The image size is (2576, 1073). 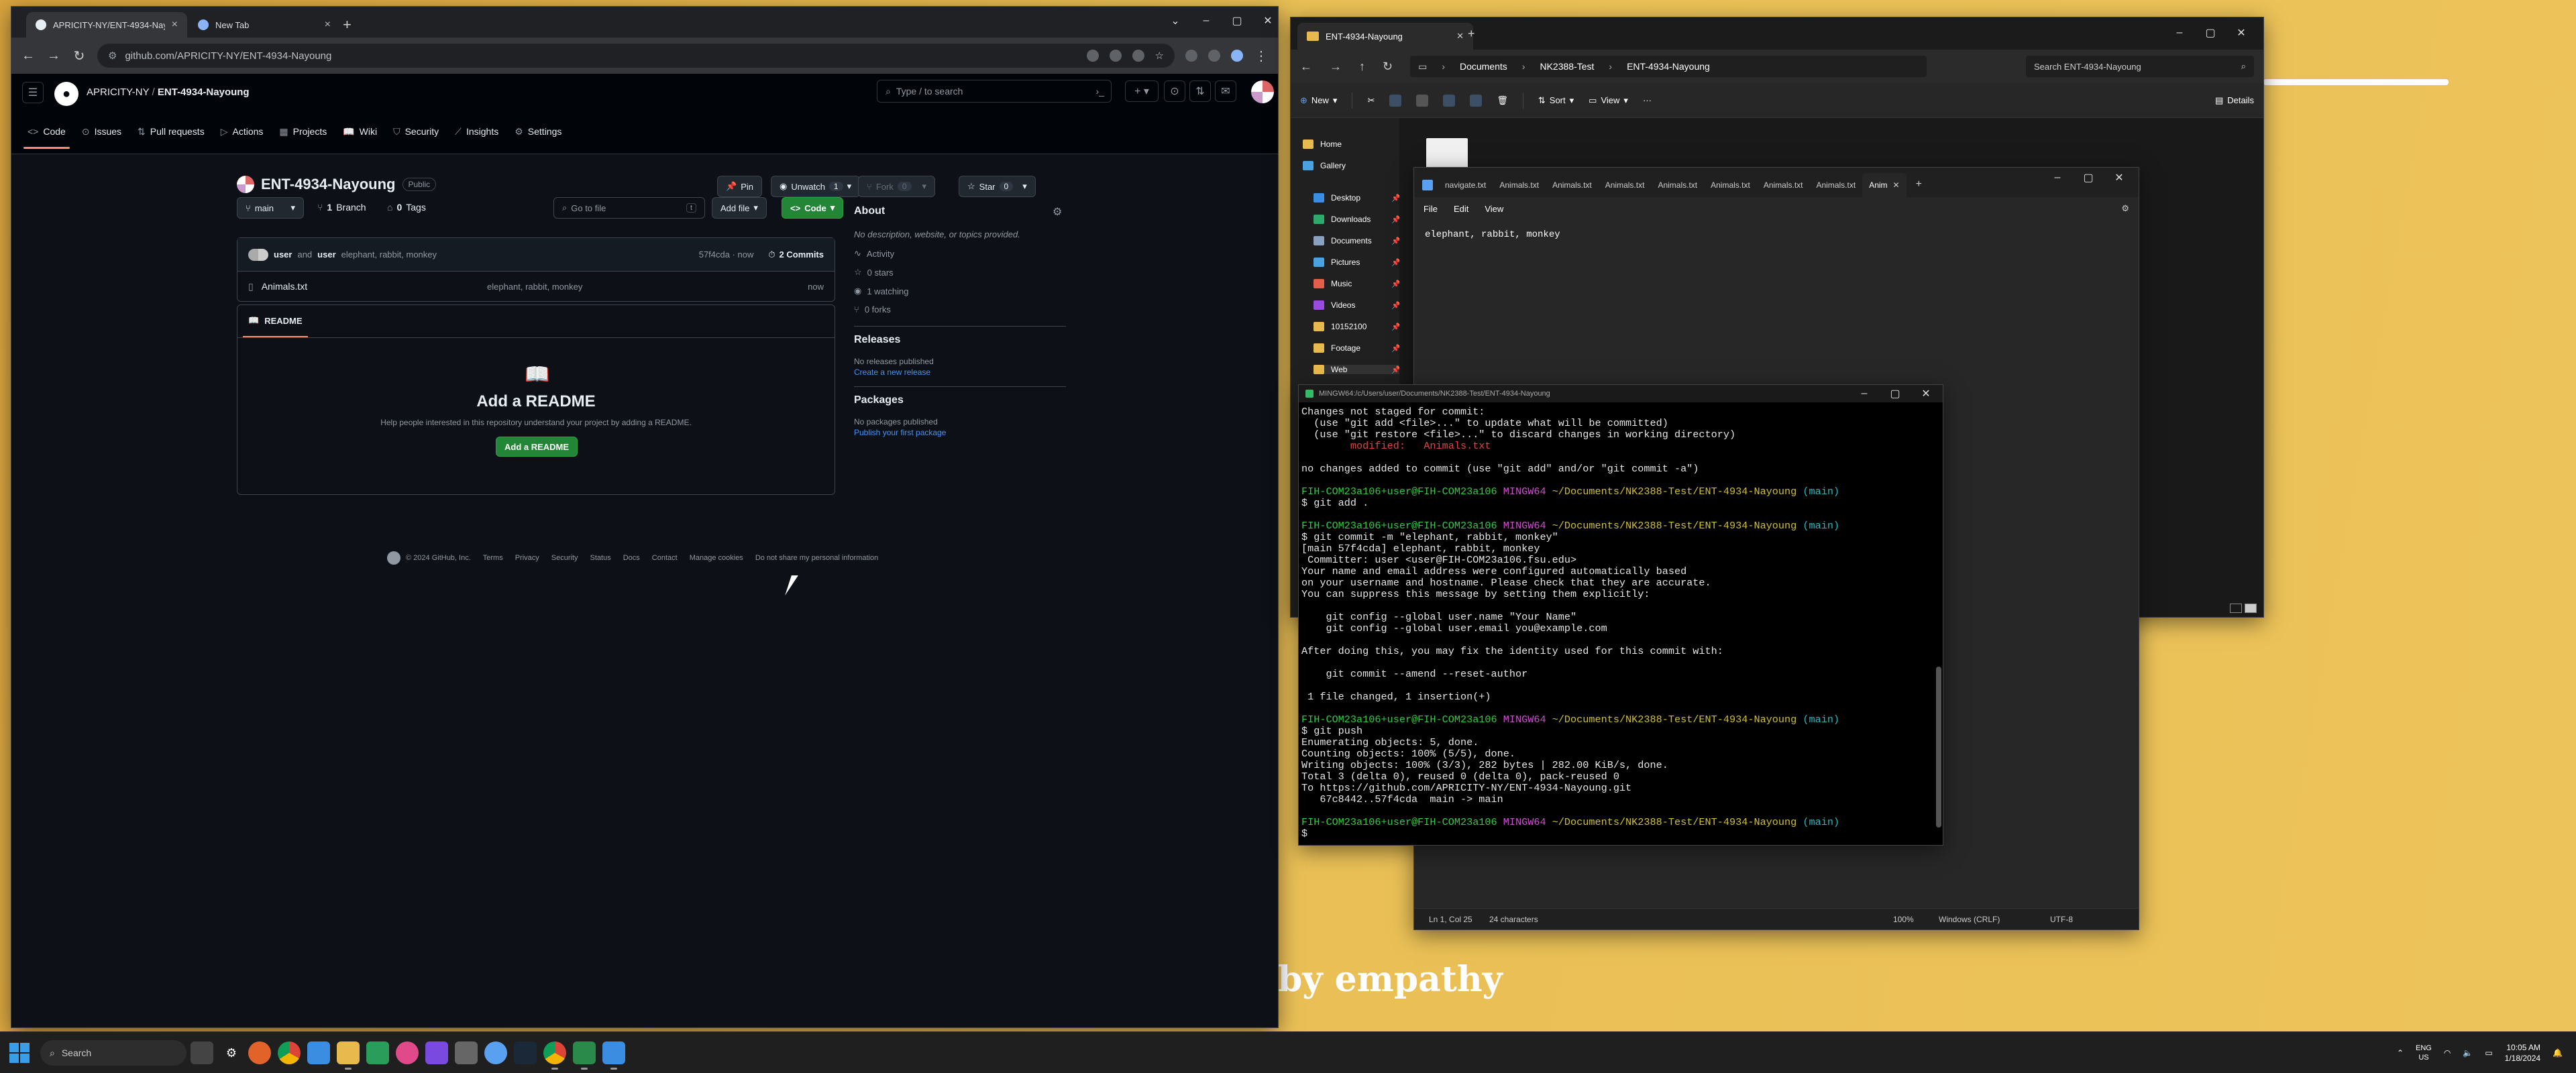 I want to click on rename-icon, so click(x=1449, y=100).